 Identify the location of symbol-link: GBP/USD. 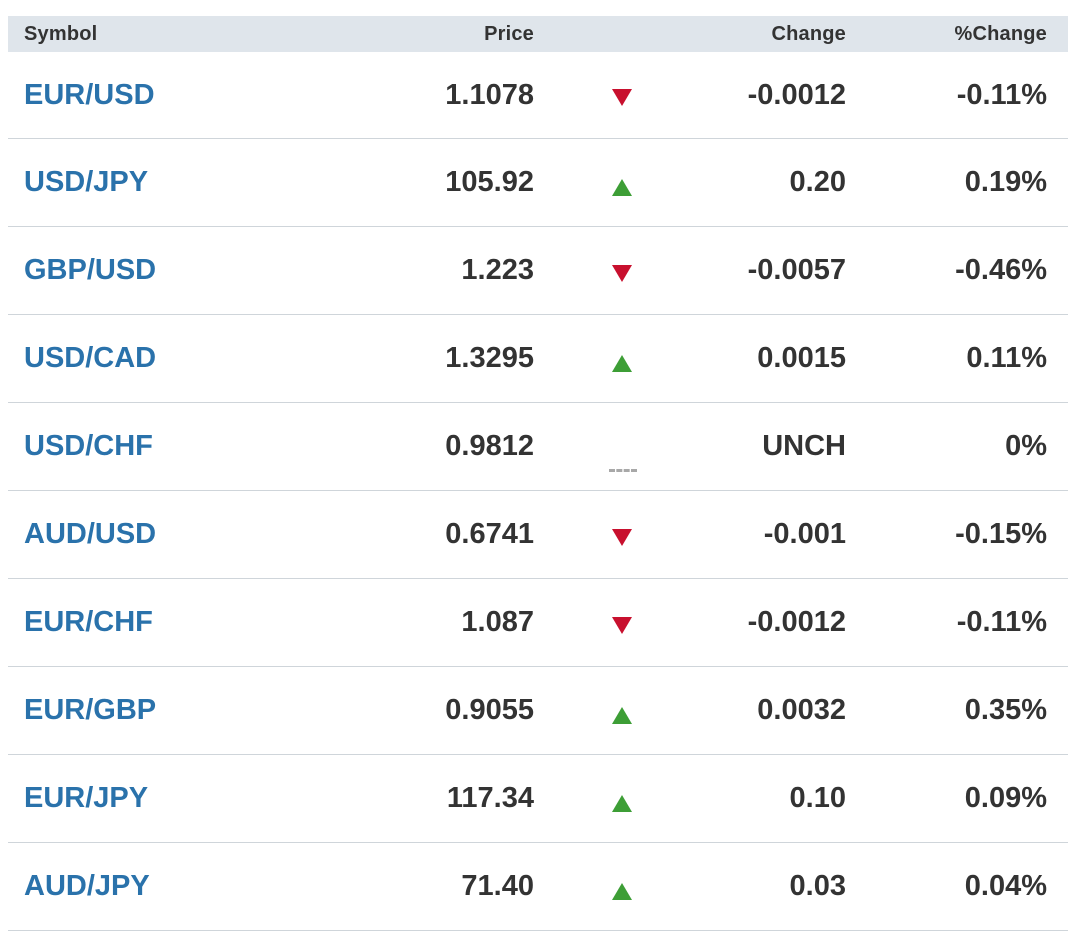
(90, 270).